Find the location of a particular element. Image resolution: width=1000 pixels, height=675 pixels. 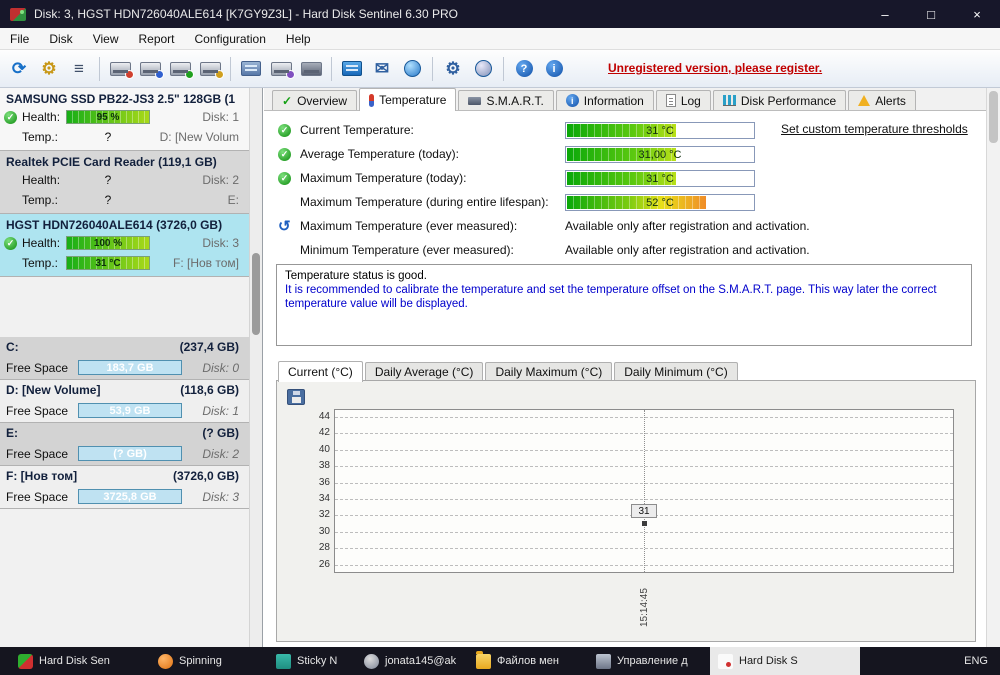

partition-size: (237,4 GB) is located at coordinates (209, 347).